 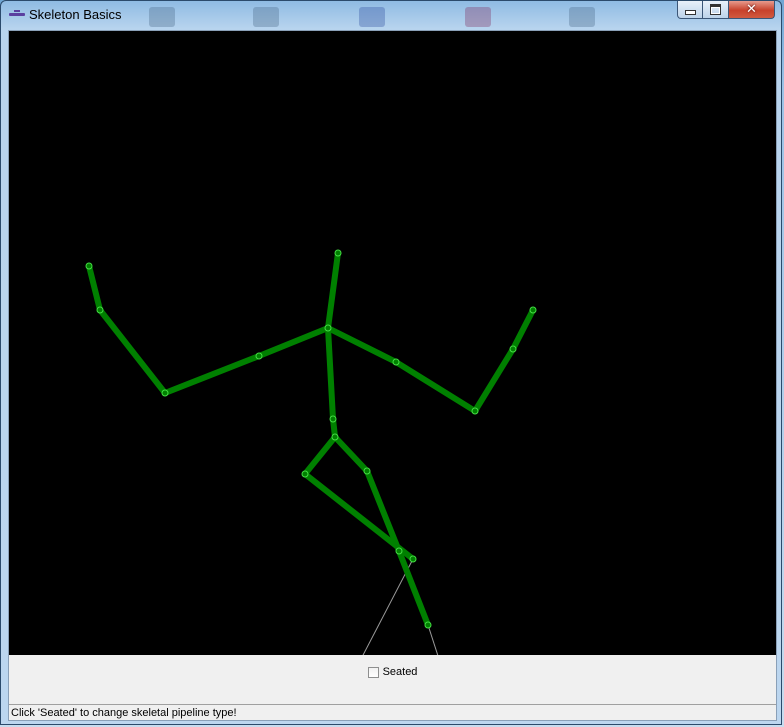 I want to click on seated-row: Seated, so click(x=392, y=672).